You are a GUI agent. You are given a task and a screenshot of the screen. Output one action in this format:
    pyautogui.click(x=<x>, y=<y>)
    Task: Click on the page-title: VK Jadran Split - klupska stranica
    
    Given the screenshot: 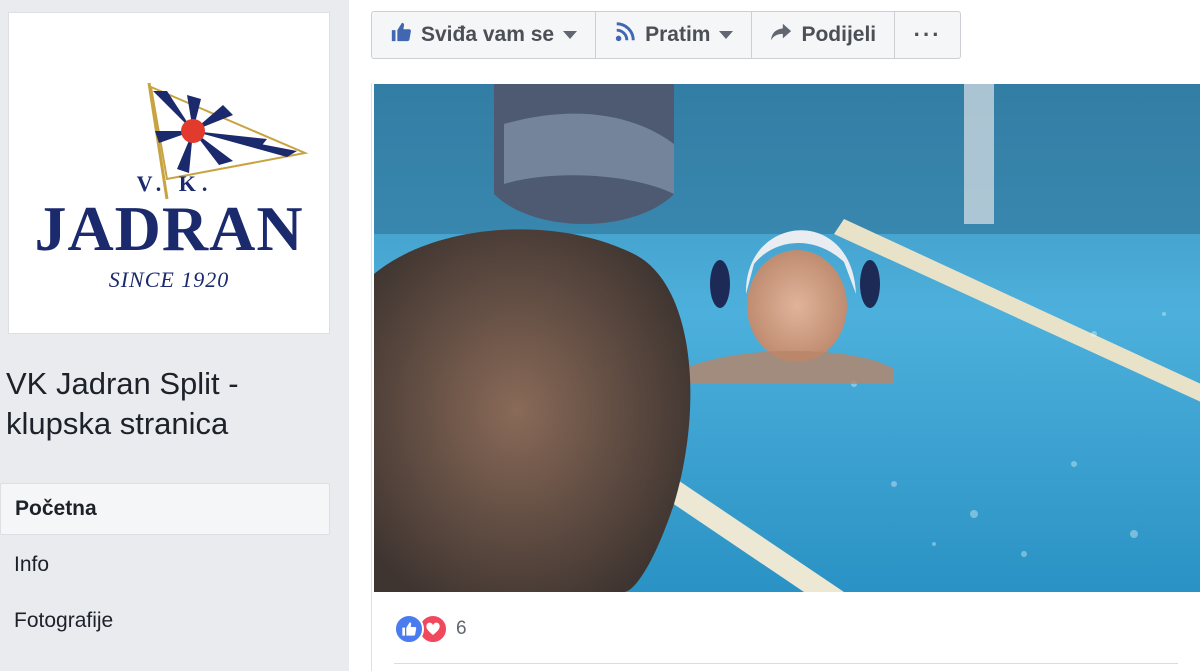 What is the action you would take?
    pyautogui.click(x=171, y=404)
    